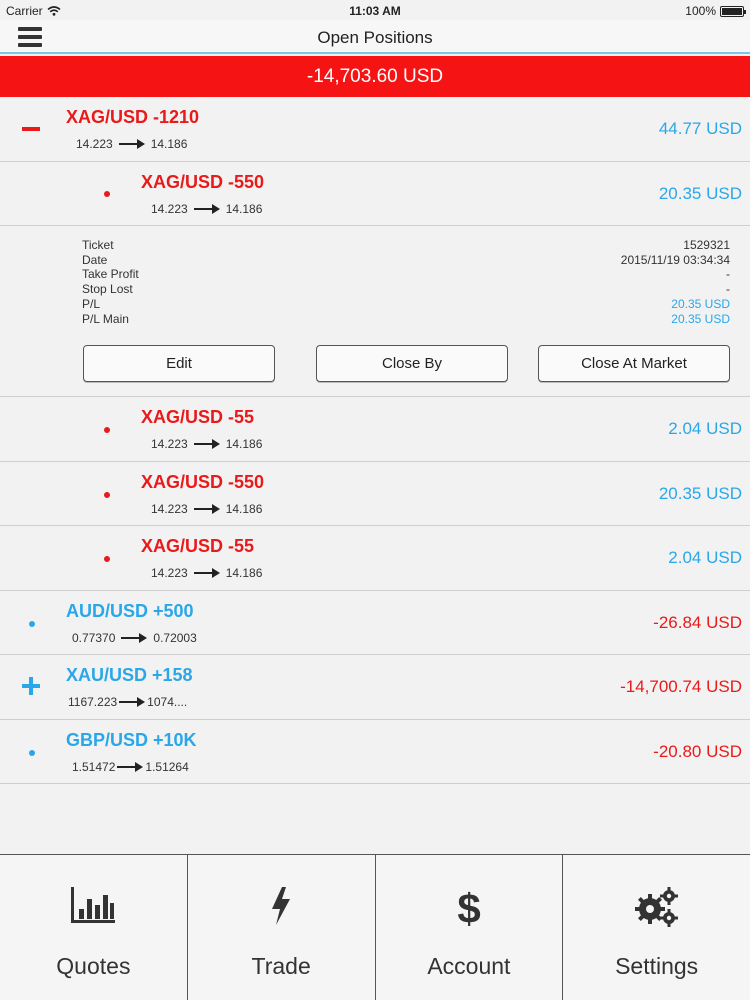 Image resolution: width=750 pixels, height=1000 pixels. Describe the element at coordinates (657, 966) in the screenshot. I see `tab-label: Settings` at that location.